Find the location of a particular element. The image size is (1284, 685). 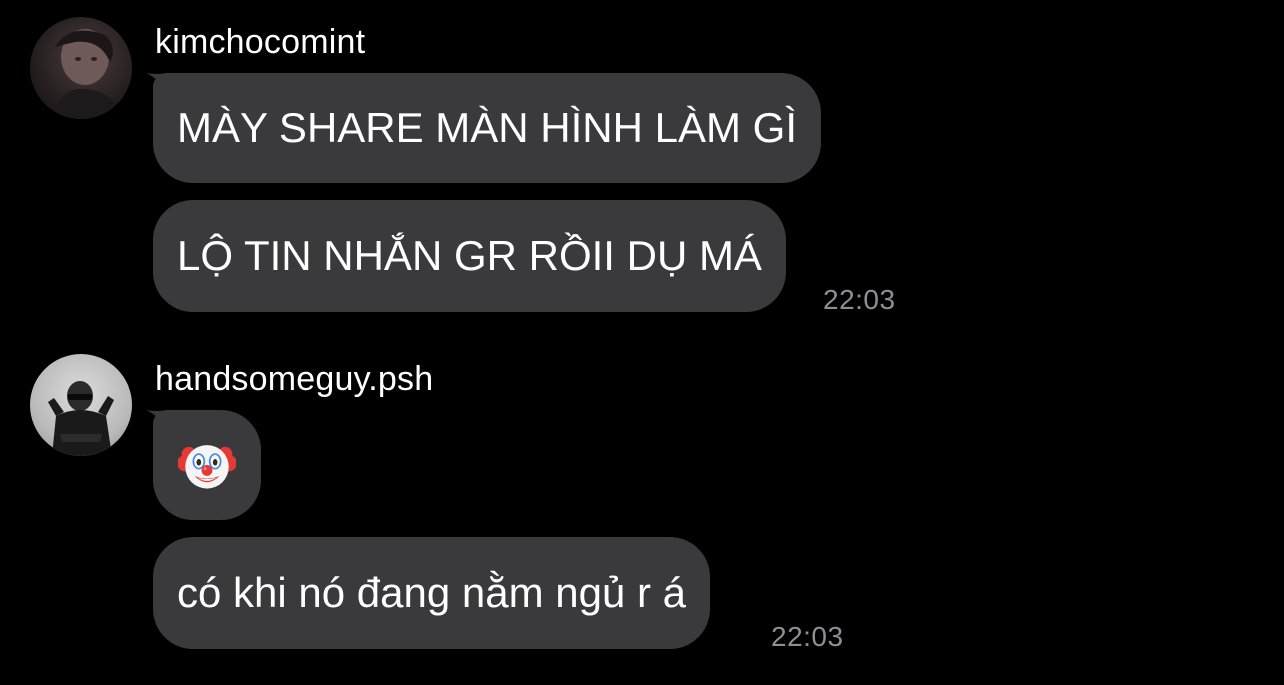

message-bubble: LỘ TIN NHẮN GR RỒII DỤ MÁ is located at coordinates (469, 256).